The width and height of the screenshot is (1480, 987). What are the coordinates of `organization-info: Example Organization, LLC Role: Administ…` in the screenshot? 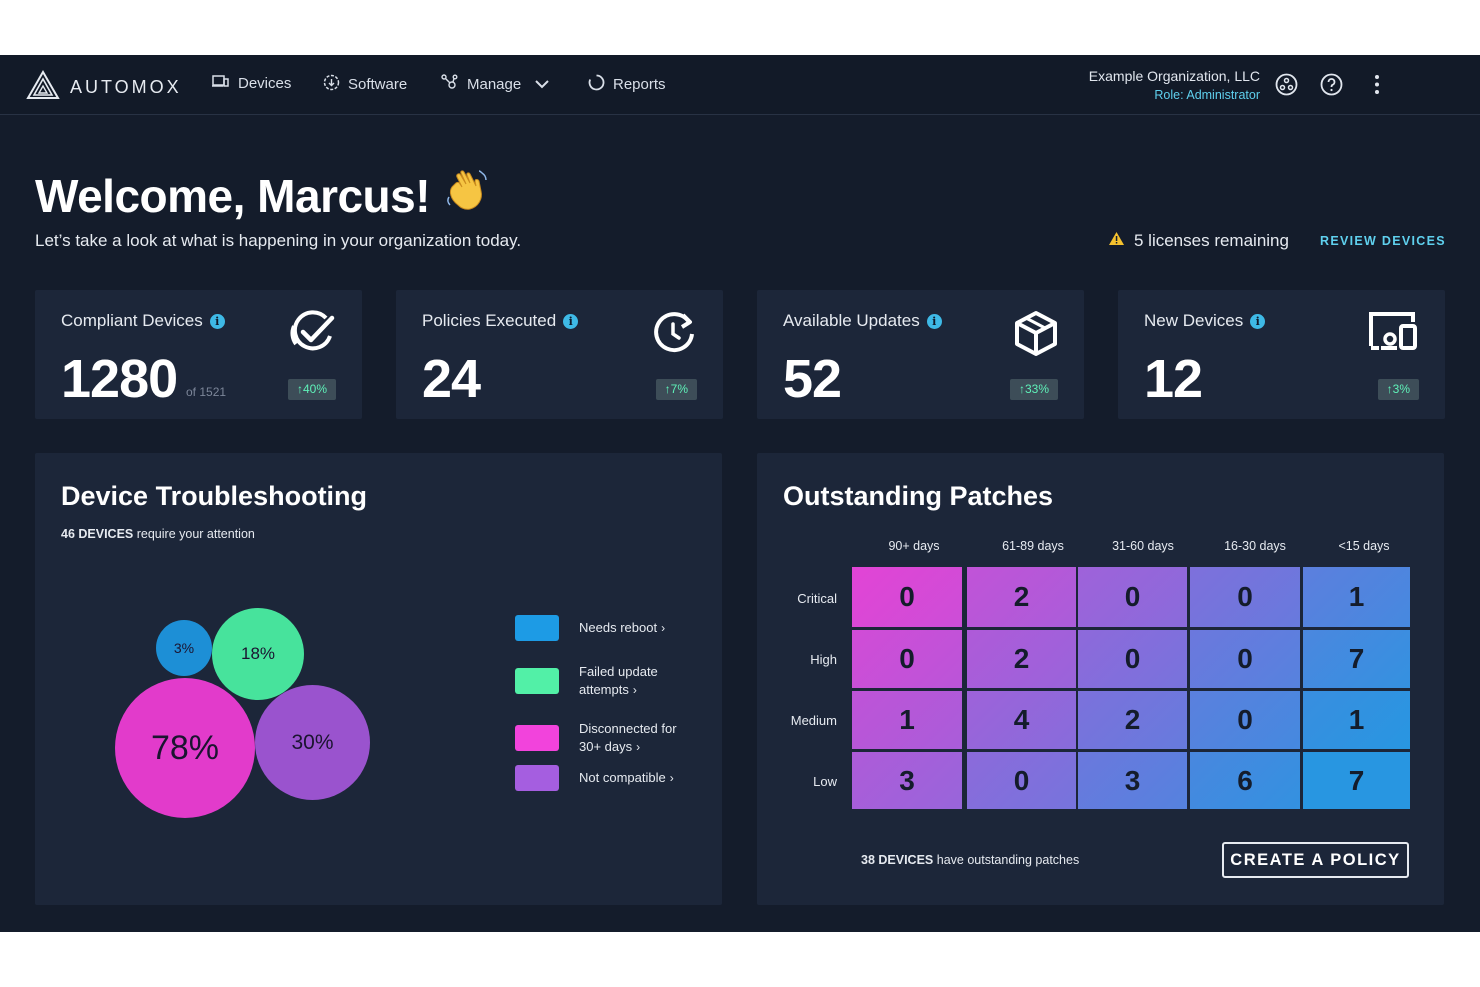 It's located at (1174, 85).